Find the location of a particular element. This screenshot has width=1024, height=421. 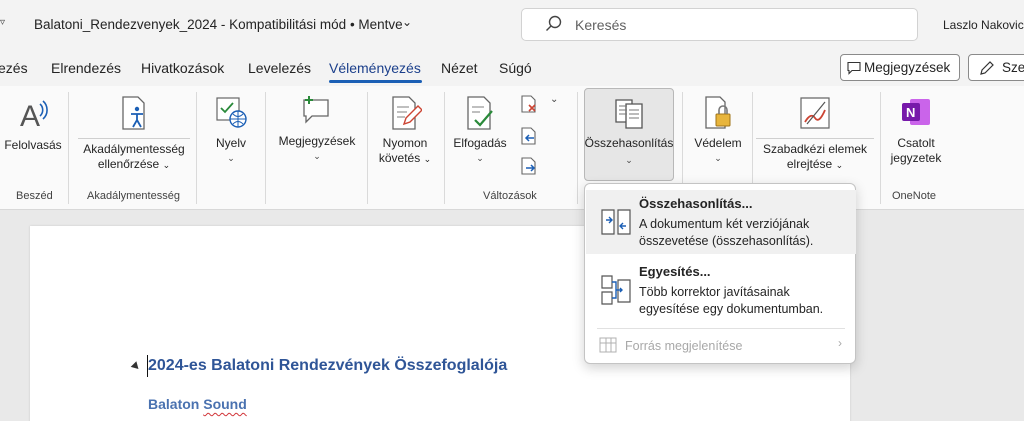

hide-ink-label-2-text: elrejtése is located at coordinates (809, 164).